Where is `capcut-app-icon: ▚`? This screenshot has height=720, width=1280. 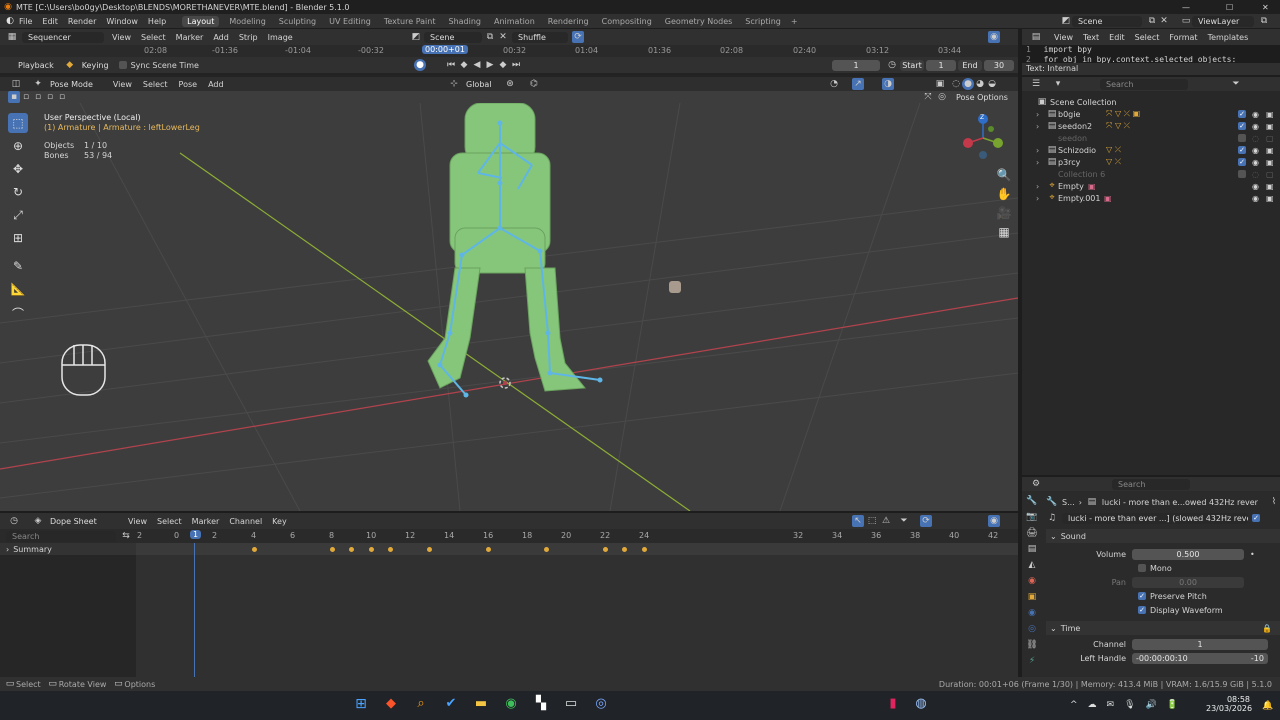
capcut-app-icon: ▚ is located at coordinates (541, 703).